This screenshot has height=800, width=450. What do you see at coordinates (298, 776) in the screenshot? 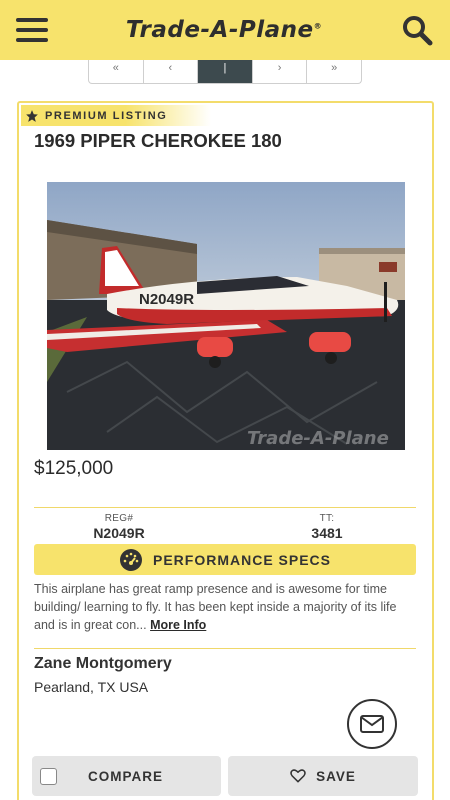
I see `heart-icon` at bounding box center [298, 776].